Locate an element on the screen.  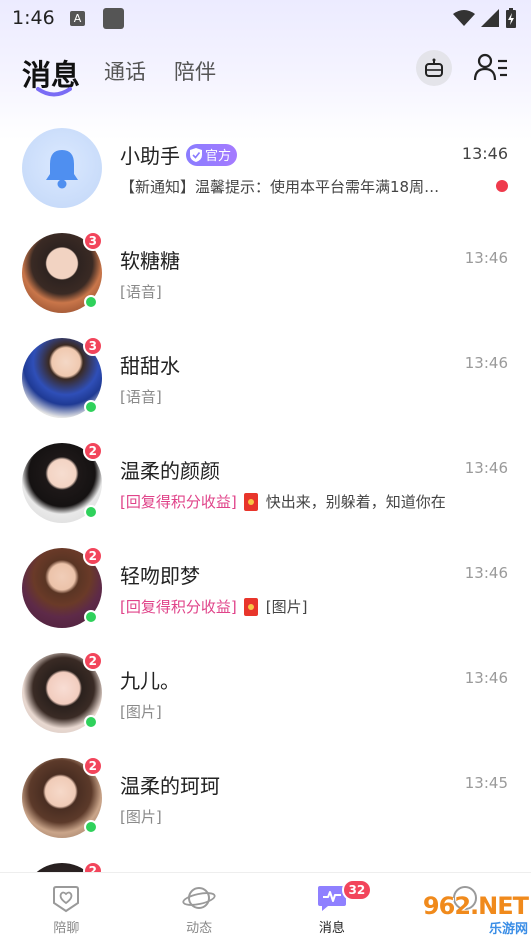
conversation-row: 2 温柔的颜颜 13:46 [回复得积分收益] 快出来，别躲着，知道你在 is located at coordinates (265, 485).